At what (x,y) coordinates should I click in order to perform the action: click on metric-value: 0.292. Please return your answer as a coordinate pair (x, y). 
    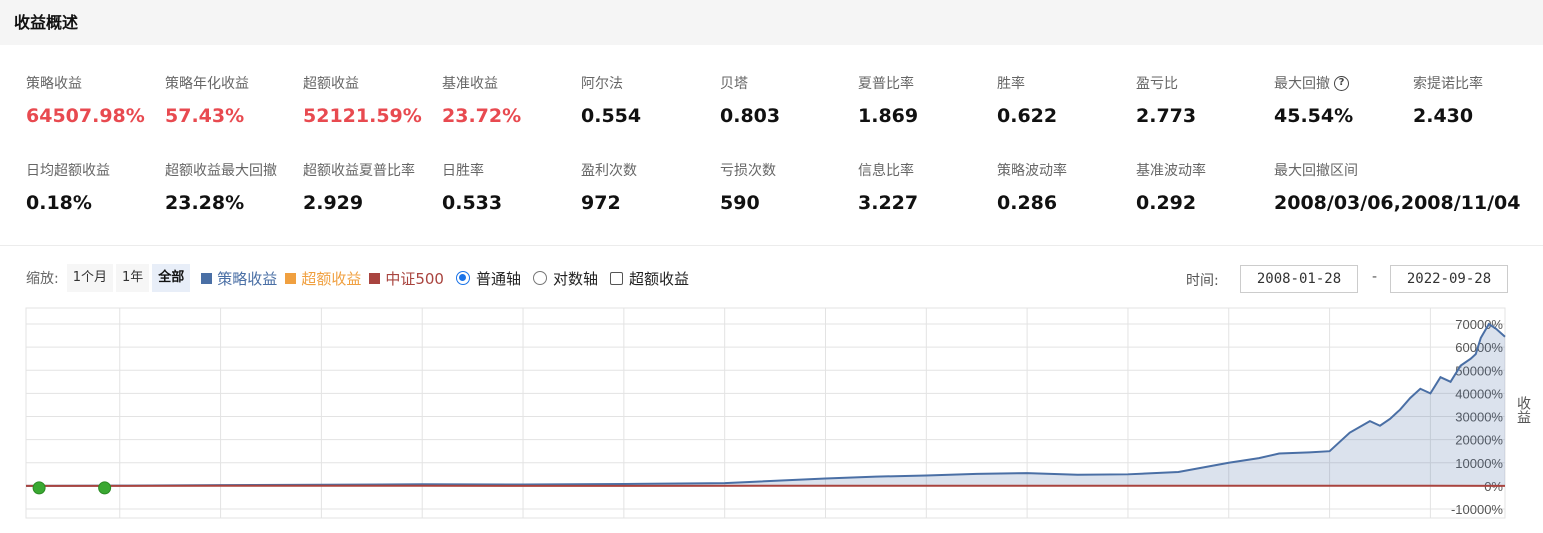
    Looking at the image, I should click on (1166, 203).